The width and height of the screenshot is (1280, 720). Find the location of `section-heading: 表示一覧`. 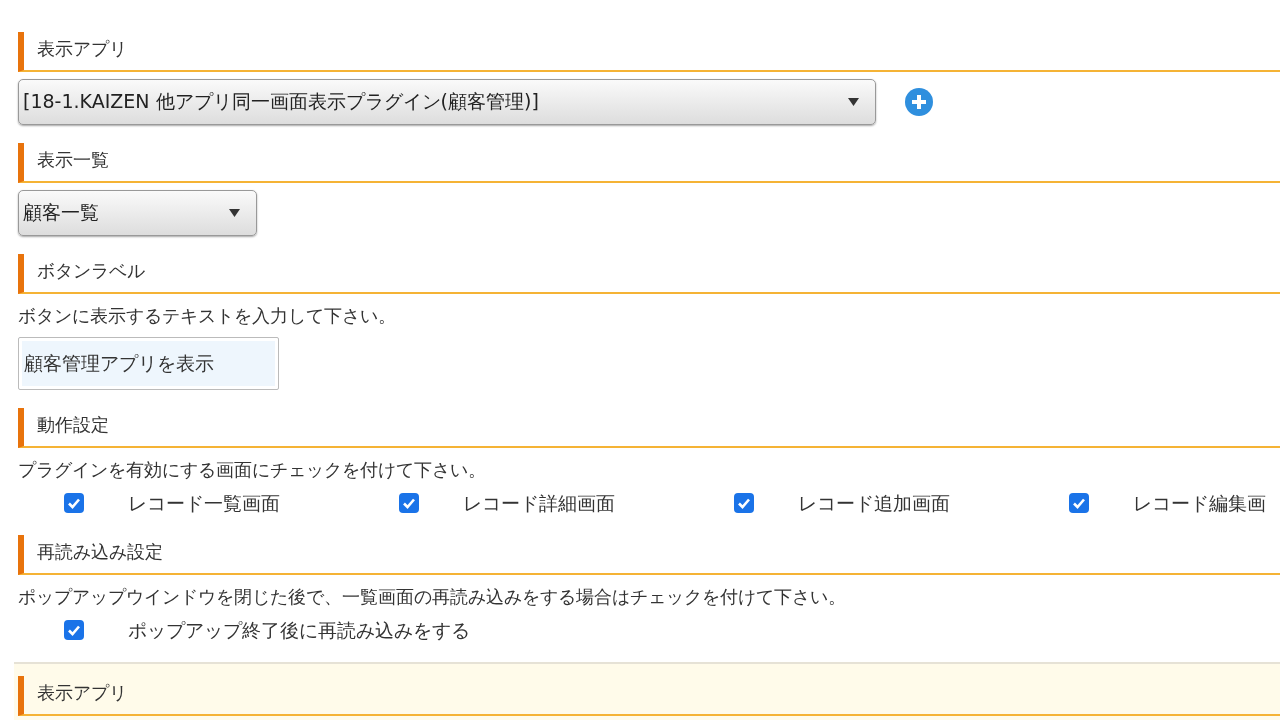

section-heading: 表示一覧 is located at coordinates (73, 159).